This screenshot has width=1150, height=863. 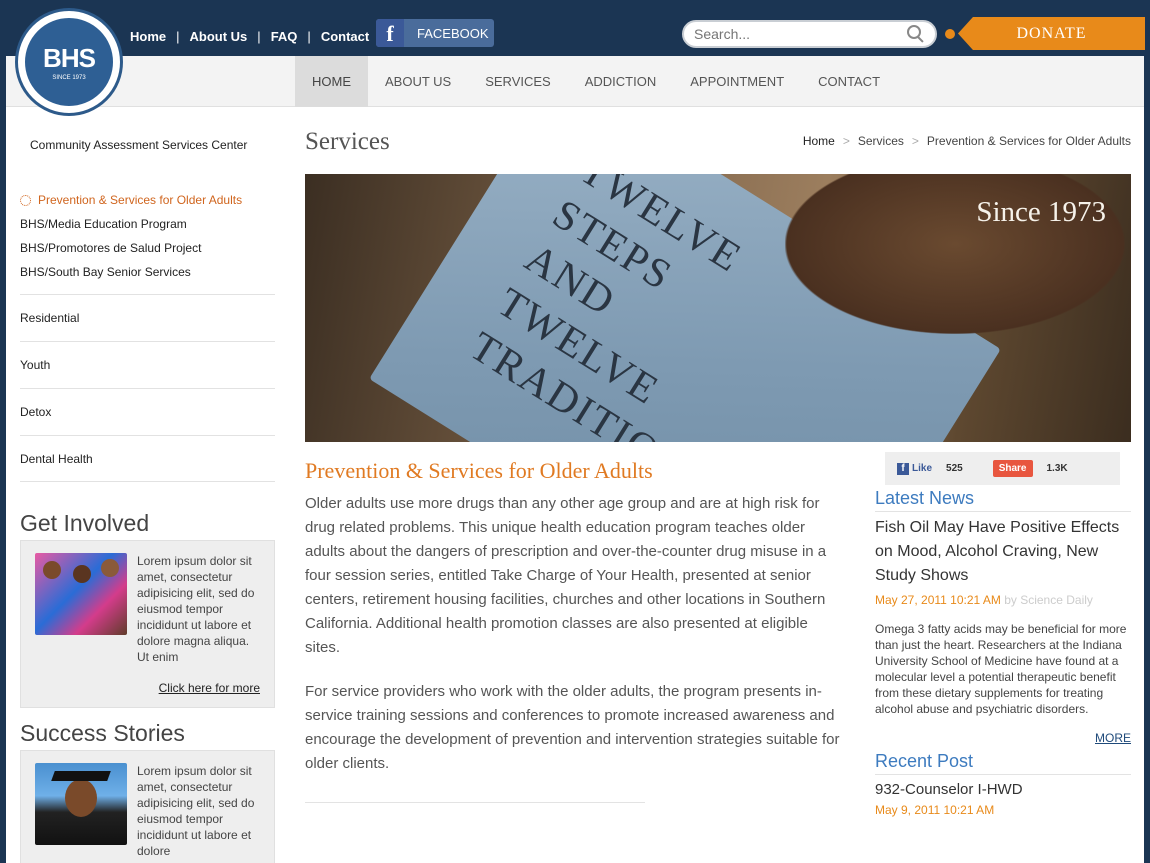 I want to click on sidebar-item-media-education: BHS/Media Education Program, so click(x=147, y=224).